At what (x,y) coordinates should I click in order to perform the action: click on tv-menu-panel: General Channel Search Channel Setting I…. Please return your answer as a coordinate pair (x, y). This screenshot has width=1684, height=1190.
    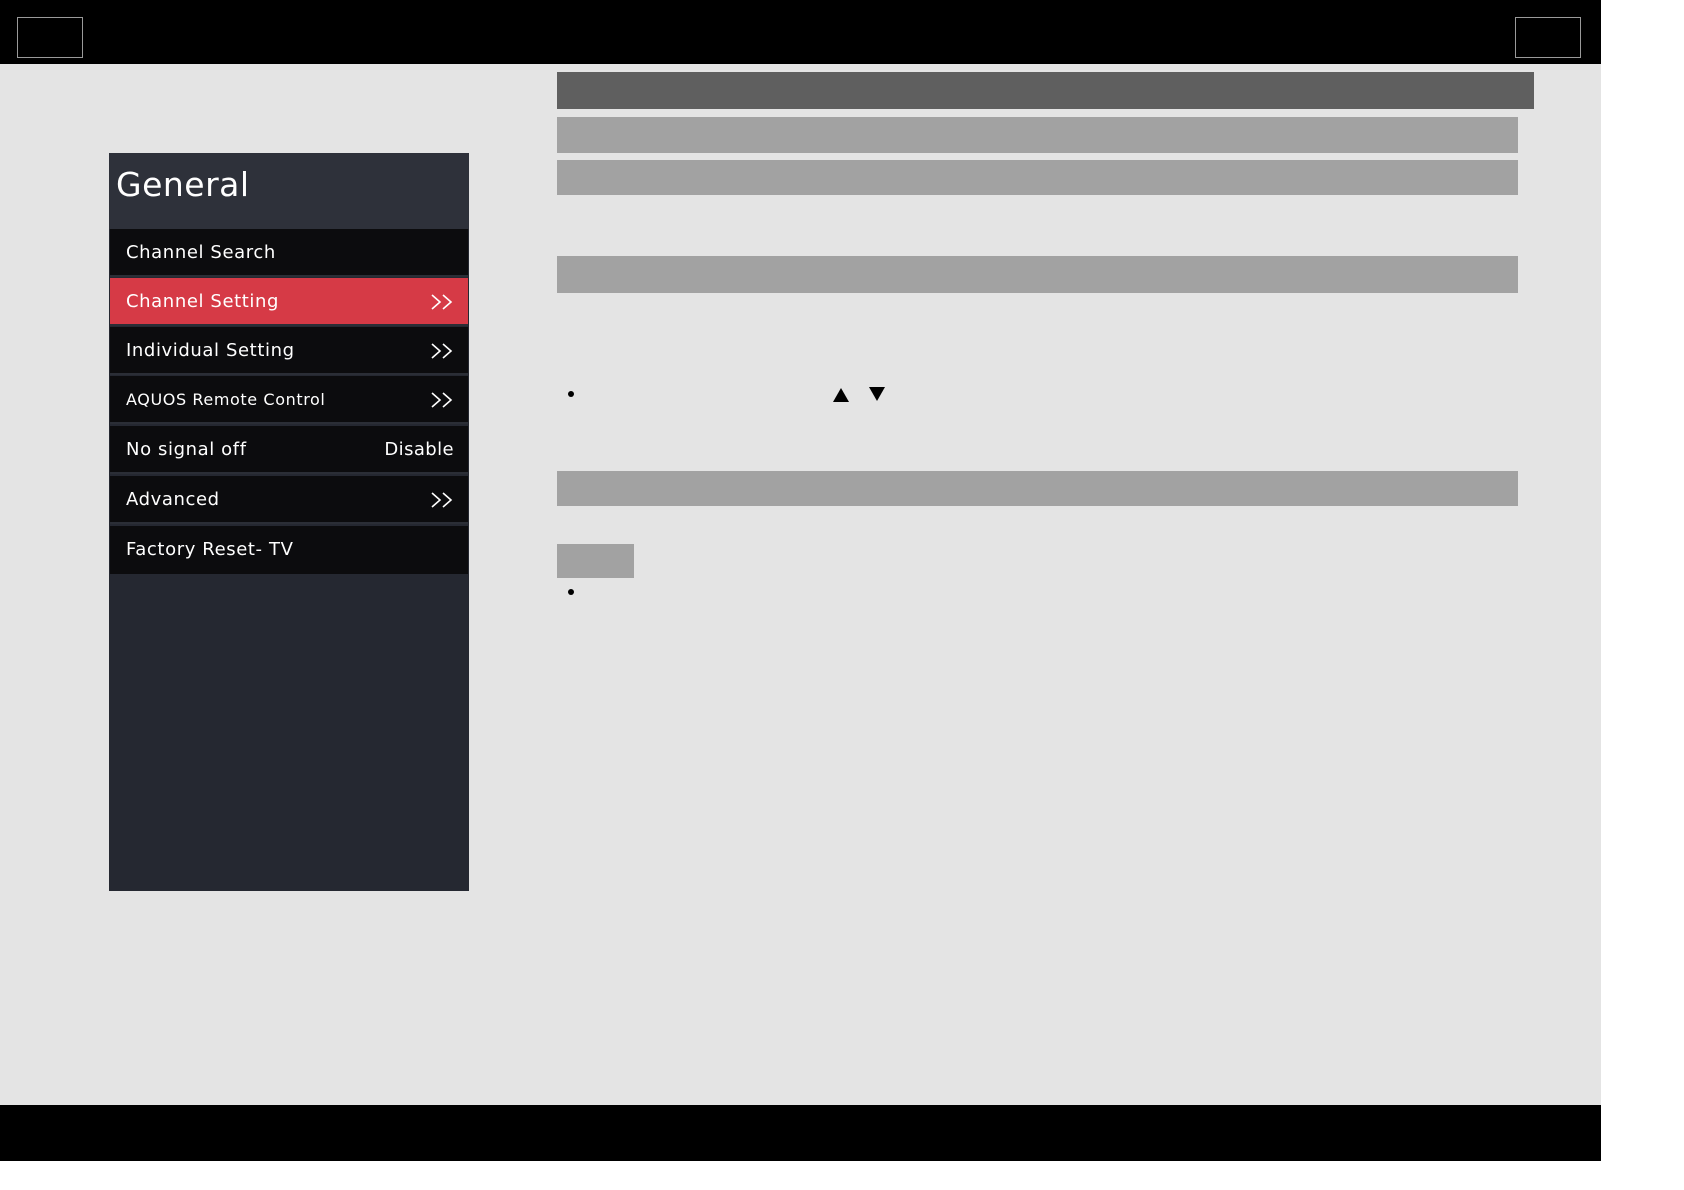
    Looking at the image, I should click on (289, 522).